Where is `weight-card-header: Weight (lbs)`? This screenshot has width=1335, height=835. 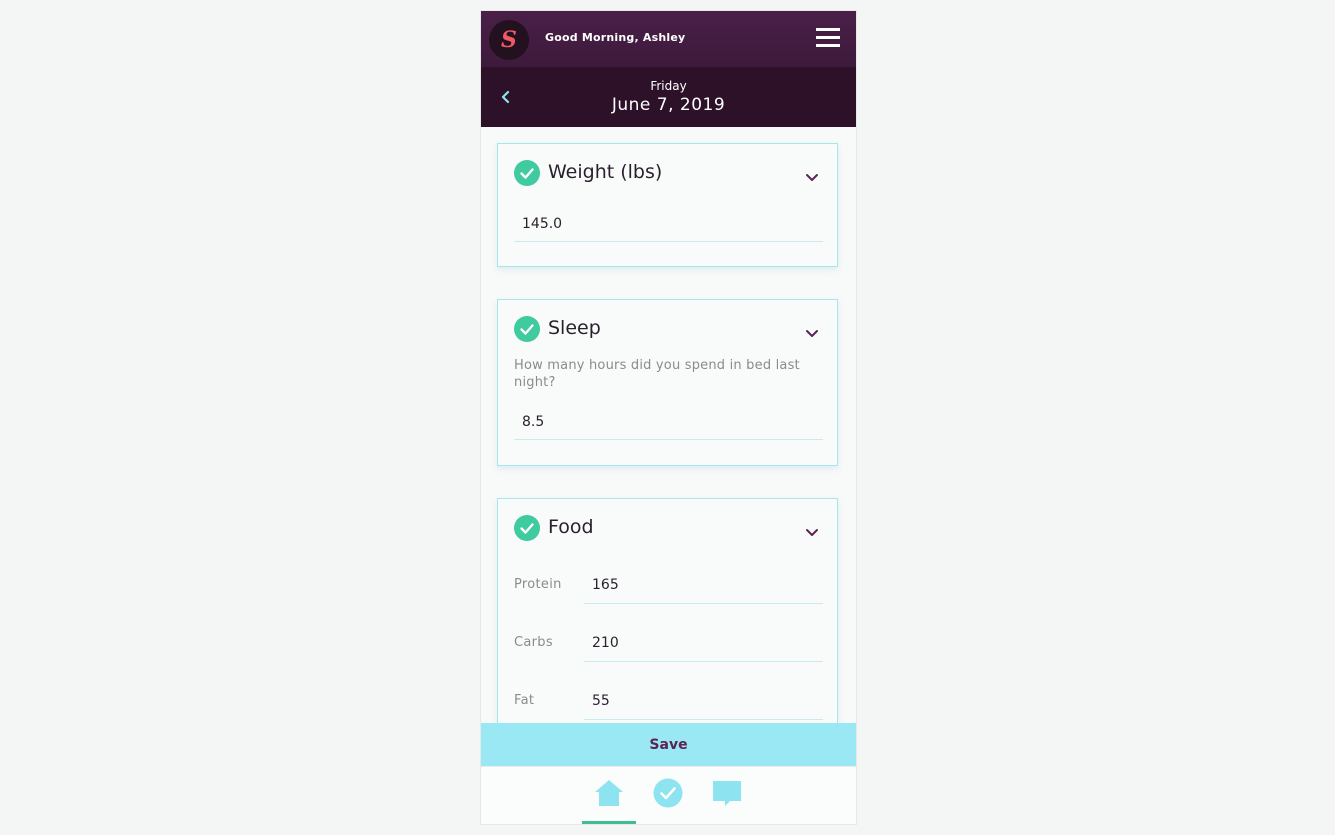
weight-card-header: Weight (lbs) is located at coordinates (667, 173).